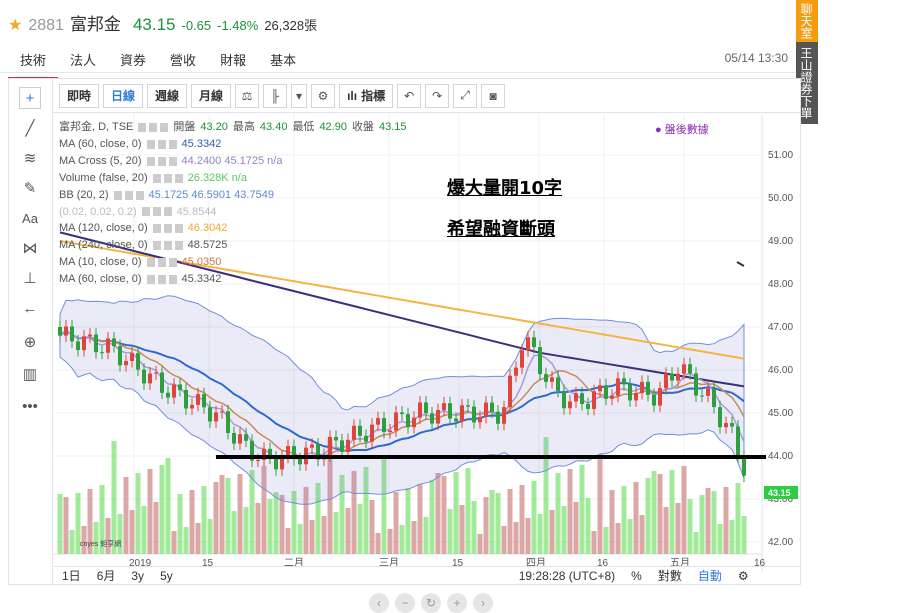  What do you see at coordinates (405, 603) in the screenshot?
I see `zoom-out-icon: −` at bounding box center [405, 603].